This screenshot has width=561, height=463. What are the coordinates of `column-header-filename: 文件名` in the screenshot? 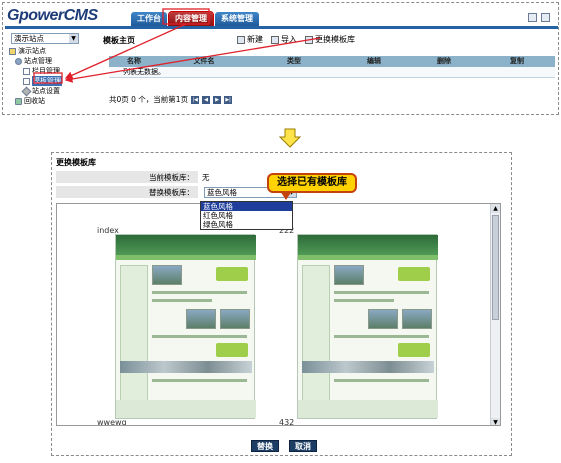 It's located at (204, 61).